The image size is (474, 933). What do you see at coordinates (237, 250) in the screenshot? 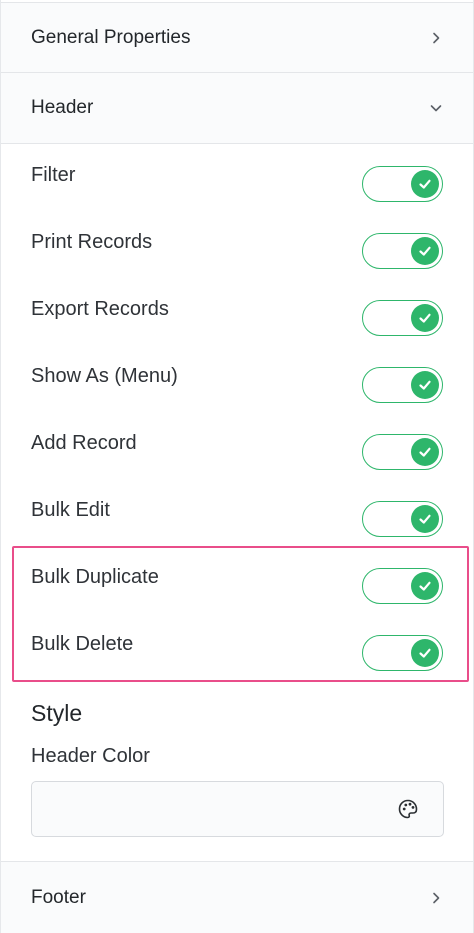
I see `toggle-row-print-records: Print Records` at bounding box center [237, 250].